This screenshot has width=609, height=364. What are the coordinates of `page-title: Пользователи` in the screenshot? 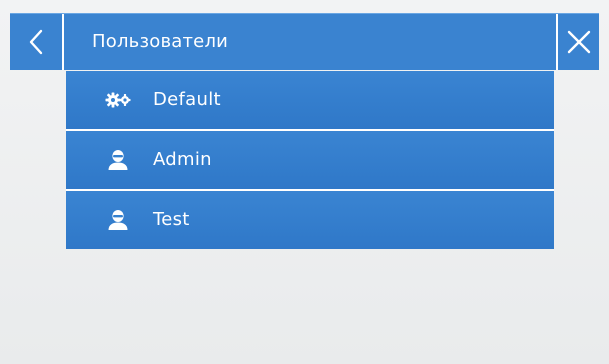 It's located at (160, 41).